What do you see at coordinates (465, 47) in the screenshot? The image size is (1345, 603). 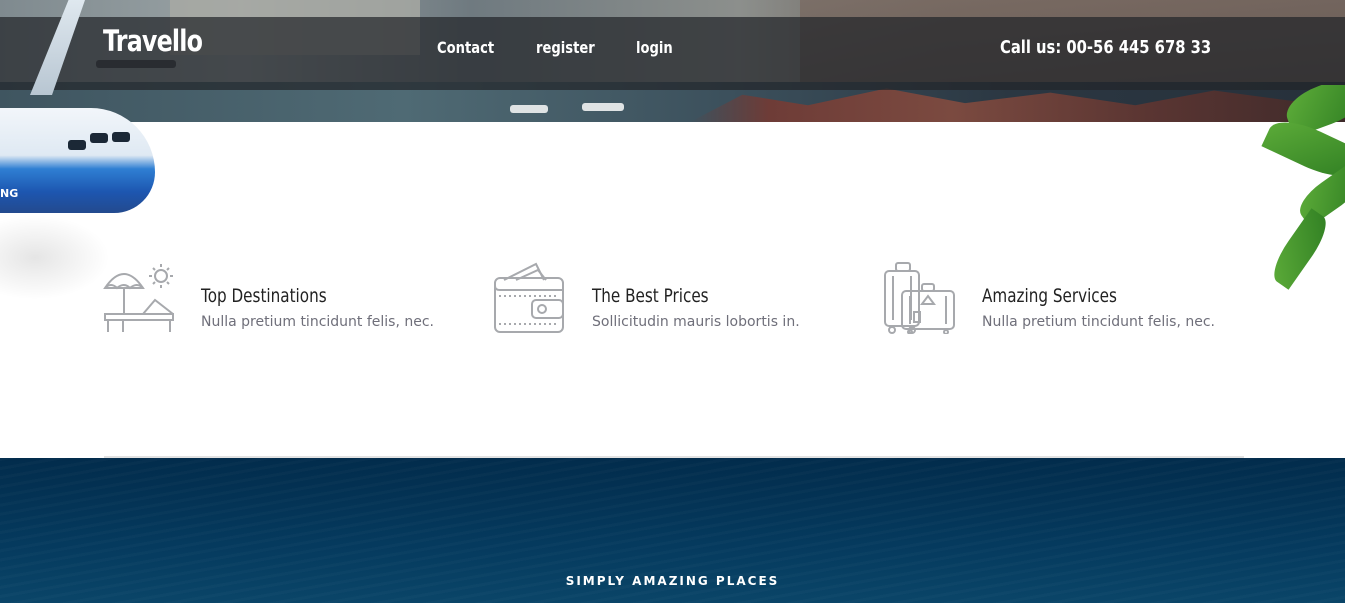 I see `nav-contact: Contact` at bounding box center [465, 47].